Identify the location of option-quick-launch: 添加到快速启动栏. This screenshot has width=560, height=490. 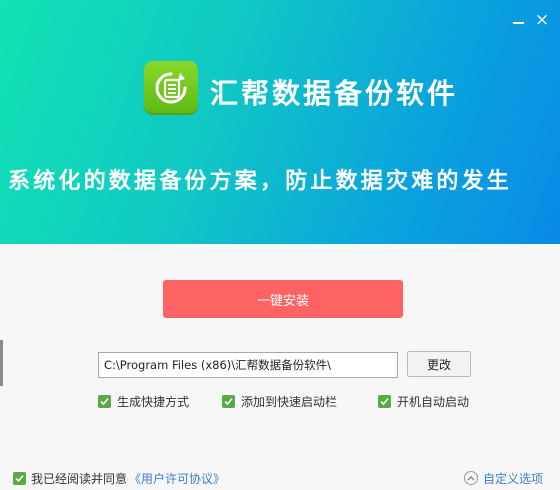
(279, 401).